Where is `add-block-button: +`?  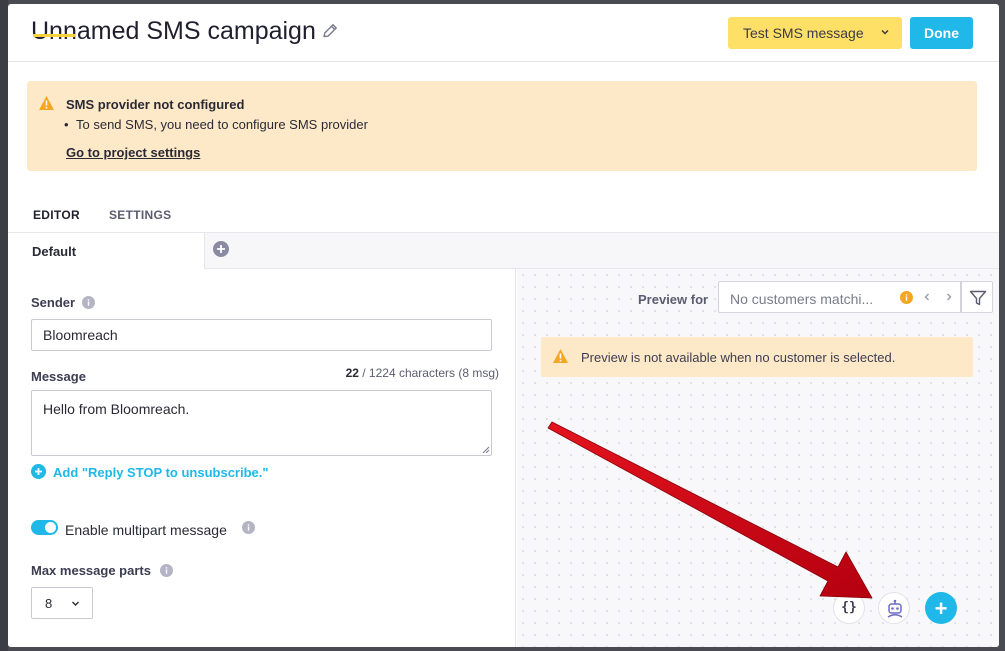
add-block-button: + is located at coordinates (941, 608).